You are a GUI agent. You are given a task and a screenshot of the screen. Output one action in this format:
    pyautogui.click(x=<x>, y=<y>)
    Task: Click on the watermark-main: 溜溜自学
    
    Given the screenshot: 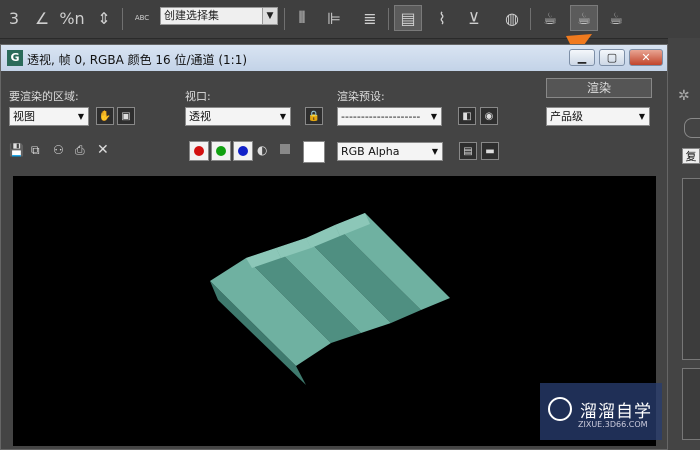 What is the action you would take?
    pyautogui.click(x=616, y=412)
    